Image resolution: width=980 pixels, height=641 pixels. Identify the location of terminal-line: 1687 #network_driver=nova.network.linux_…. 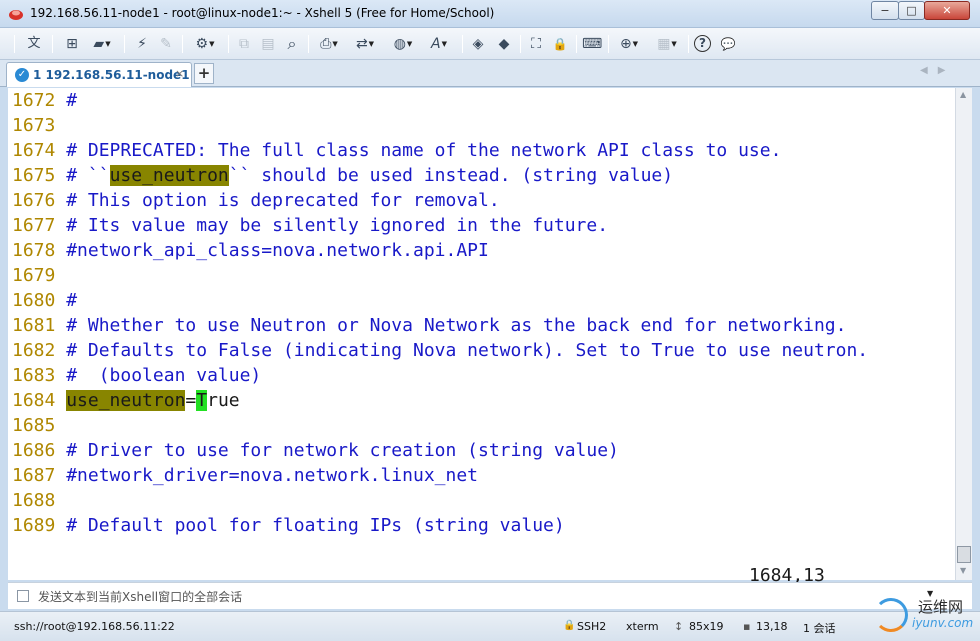
(245, 475).